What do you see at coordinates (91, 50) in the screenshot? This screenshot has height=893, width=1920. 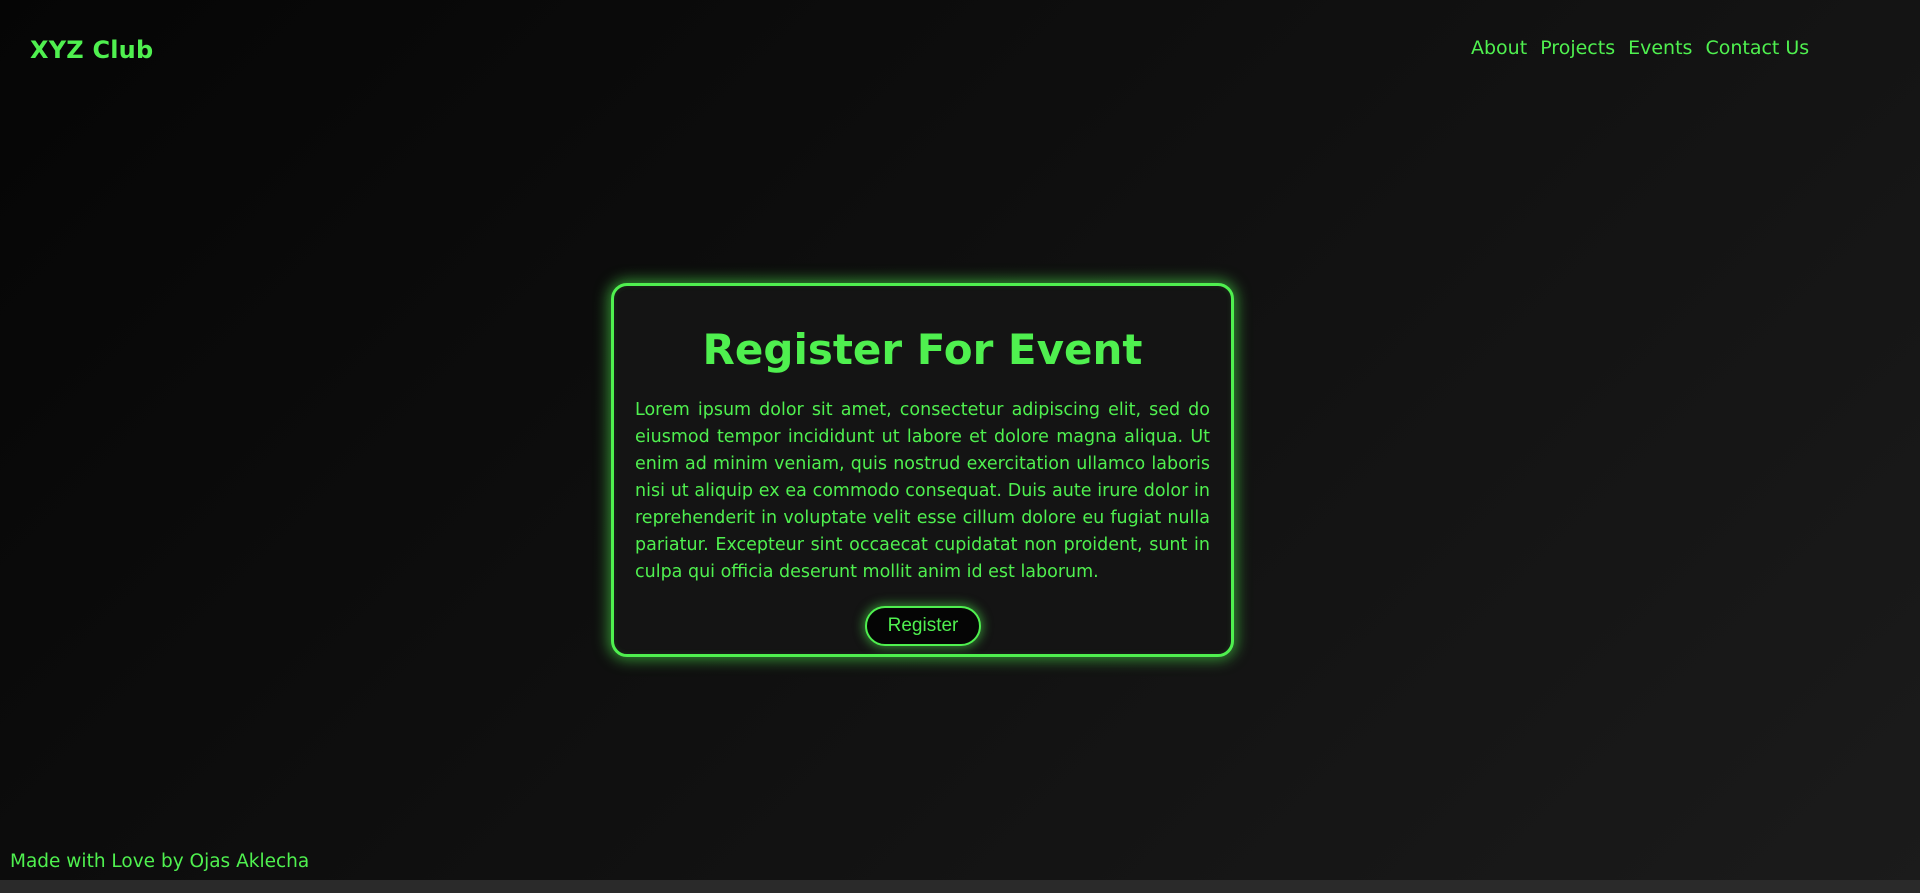 I see `site-logo: XYZ Club` at bounding box center [91, 50].